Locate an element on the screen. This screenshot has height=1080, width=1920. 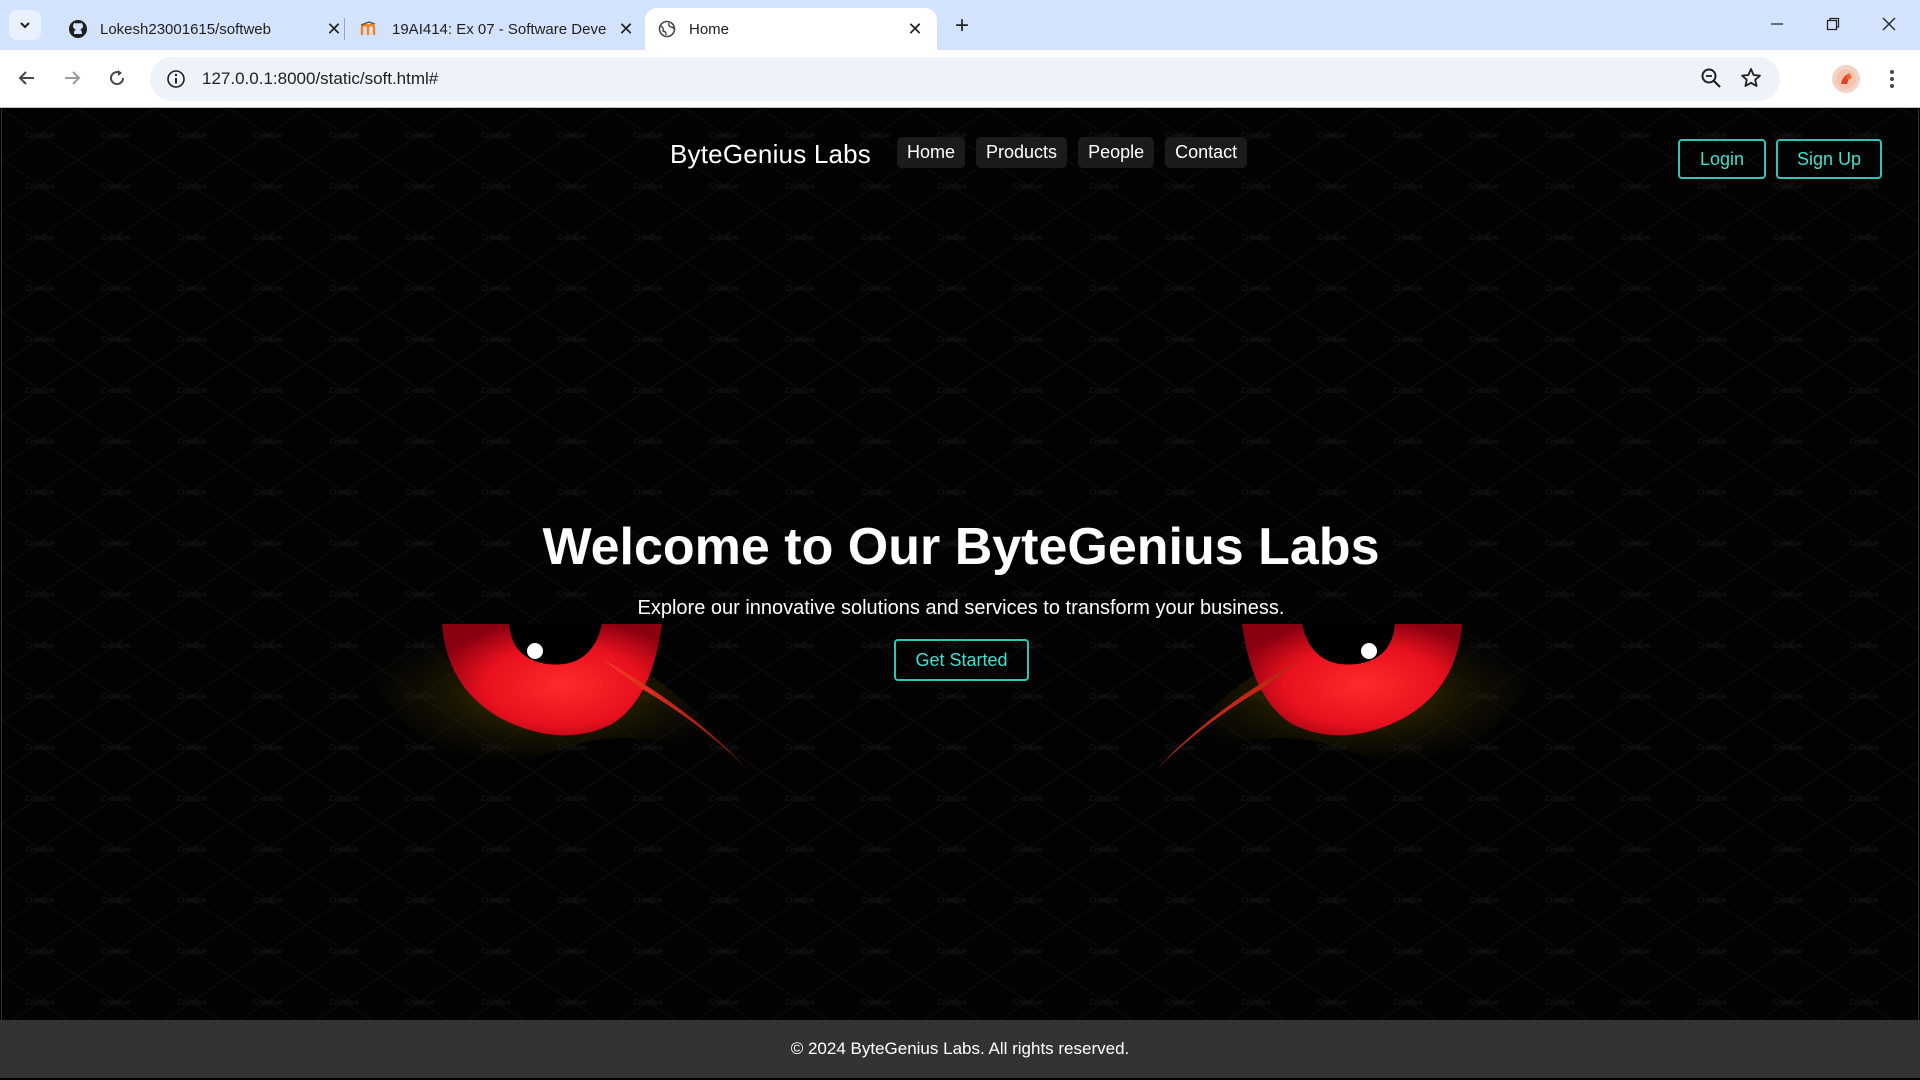
restore-icon is located at coordinates (1833, 24).